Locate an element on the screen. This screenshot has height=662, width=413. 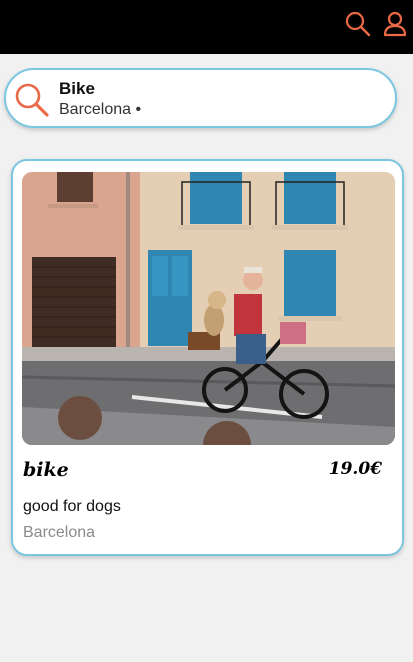
search-query: Bike is located at coordinates (77, 88).